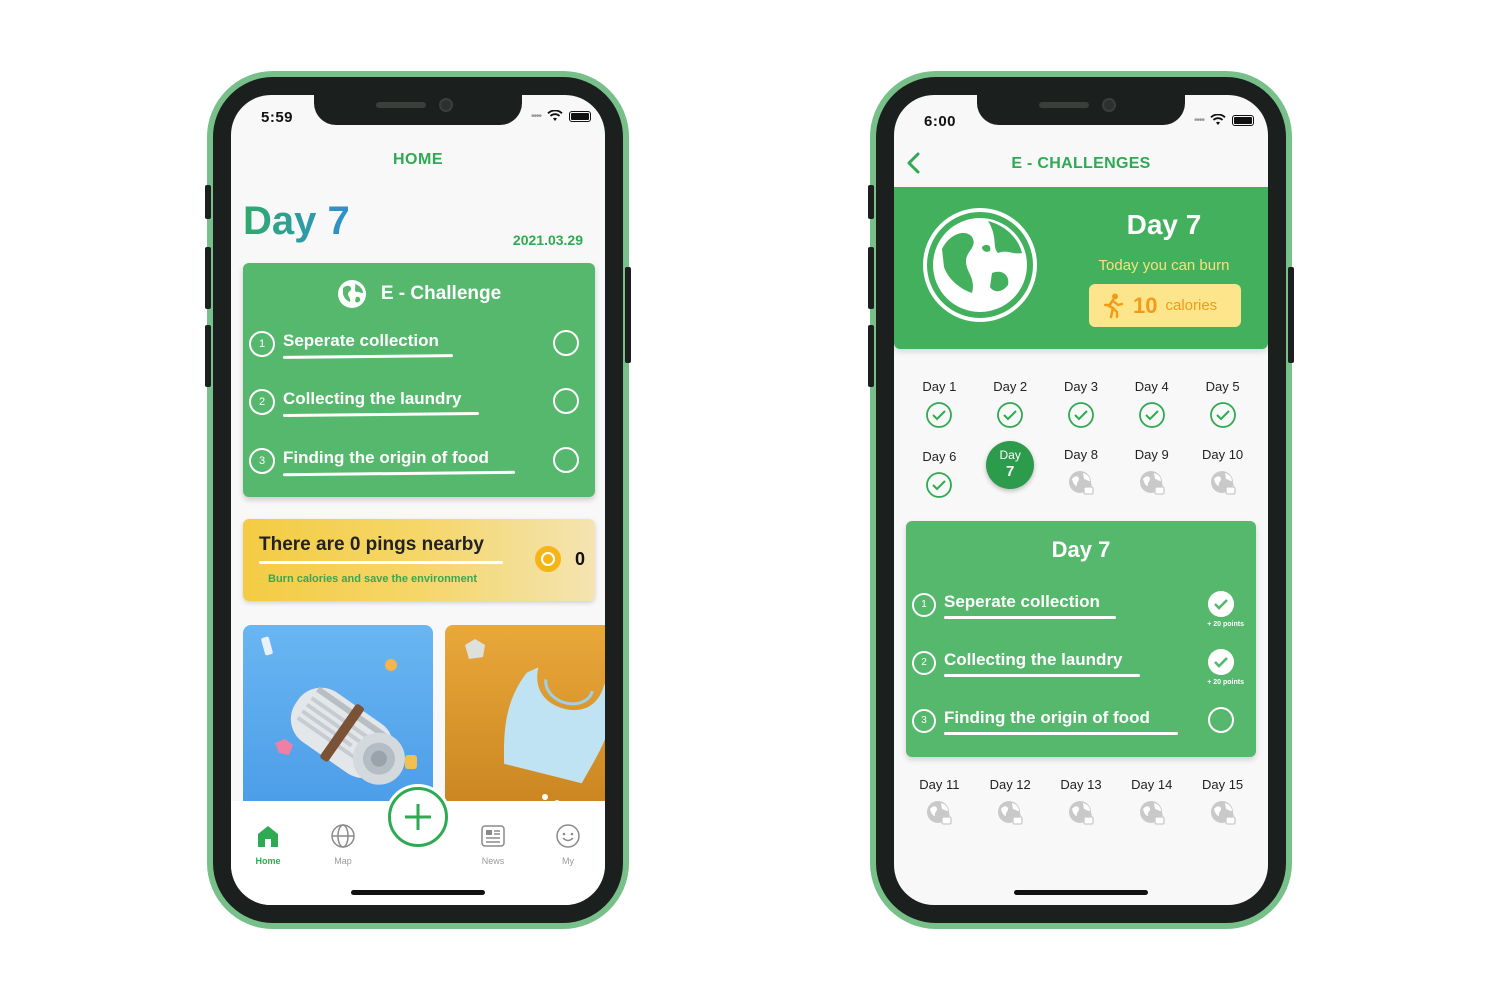 The image size is (1500, 1000). I want to click on task-number: 1, so click(262, 344).